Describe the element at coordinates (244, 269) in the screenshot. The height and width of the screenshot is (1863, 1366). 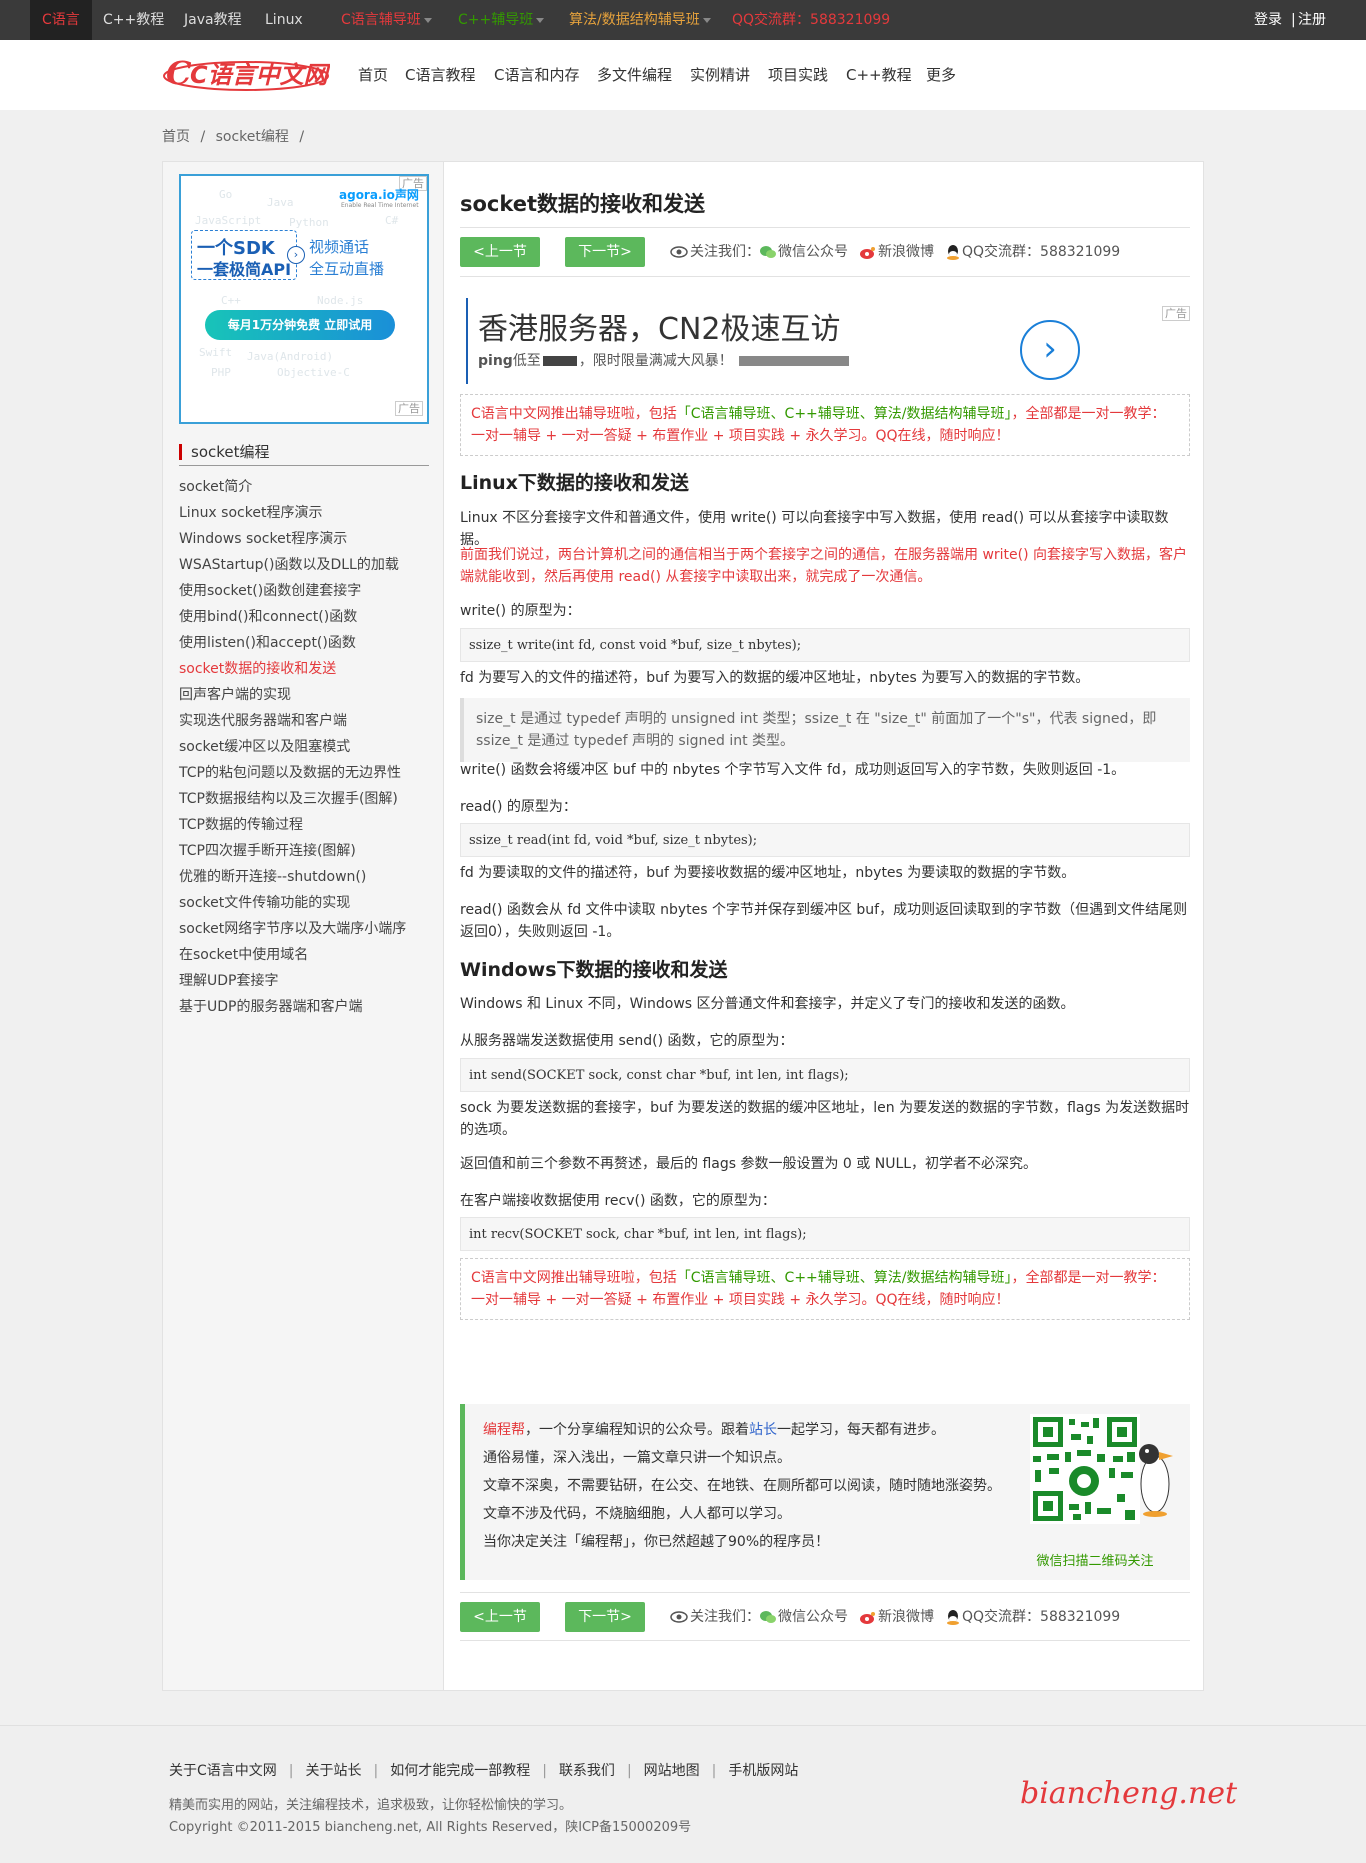
I see `ad-line1b: 一套极简API` at that location.